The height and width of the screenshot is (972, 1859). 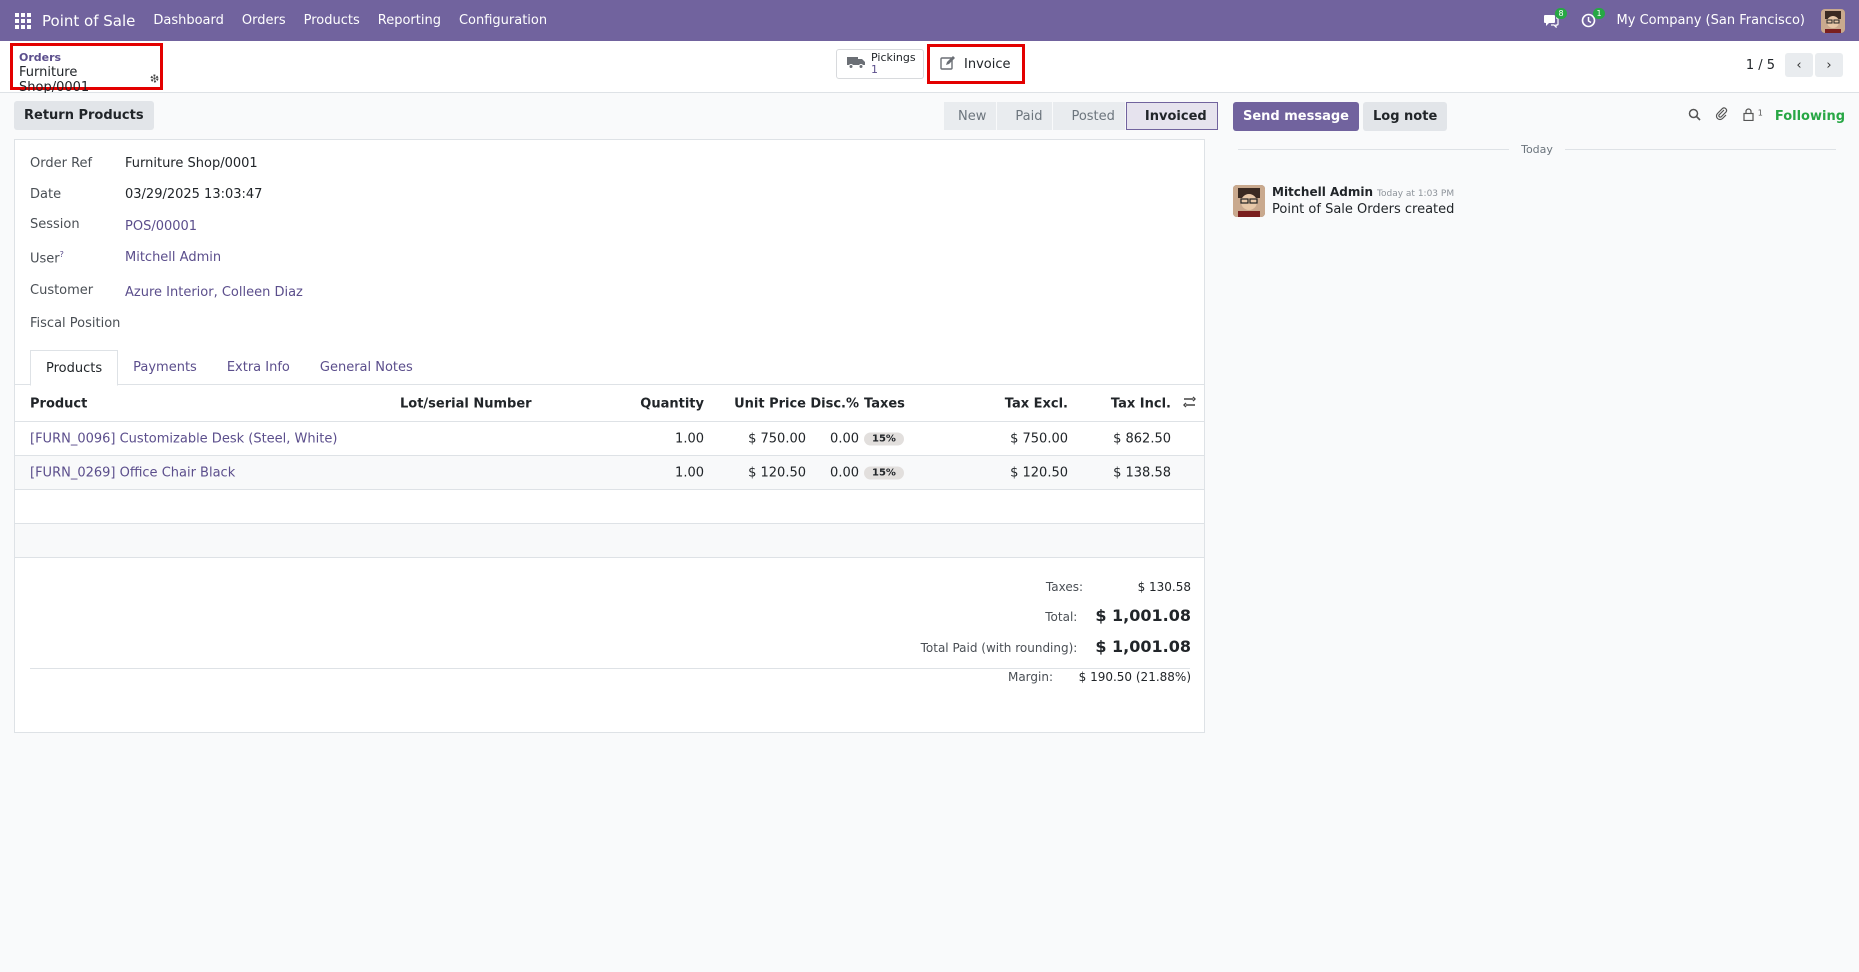 I want to click on tab-products: Products, so click(x=74, y=368).